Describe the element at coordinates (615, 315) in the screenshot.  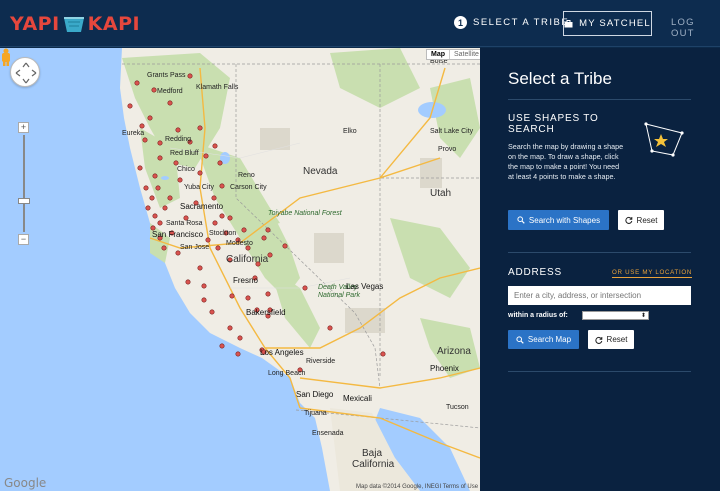
I see `radius-select: ⬍` at that location.